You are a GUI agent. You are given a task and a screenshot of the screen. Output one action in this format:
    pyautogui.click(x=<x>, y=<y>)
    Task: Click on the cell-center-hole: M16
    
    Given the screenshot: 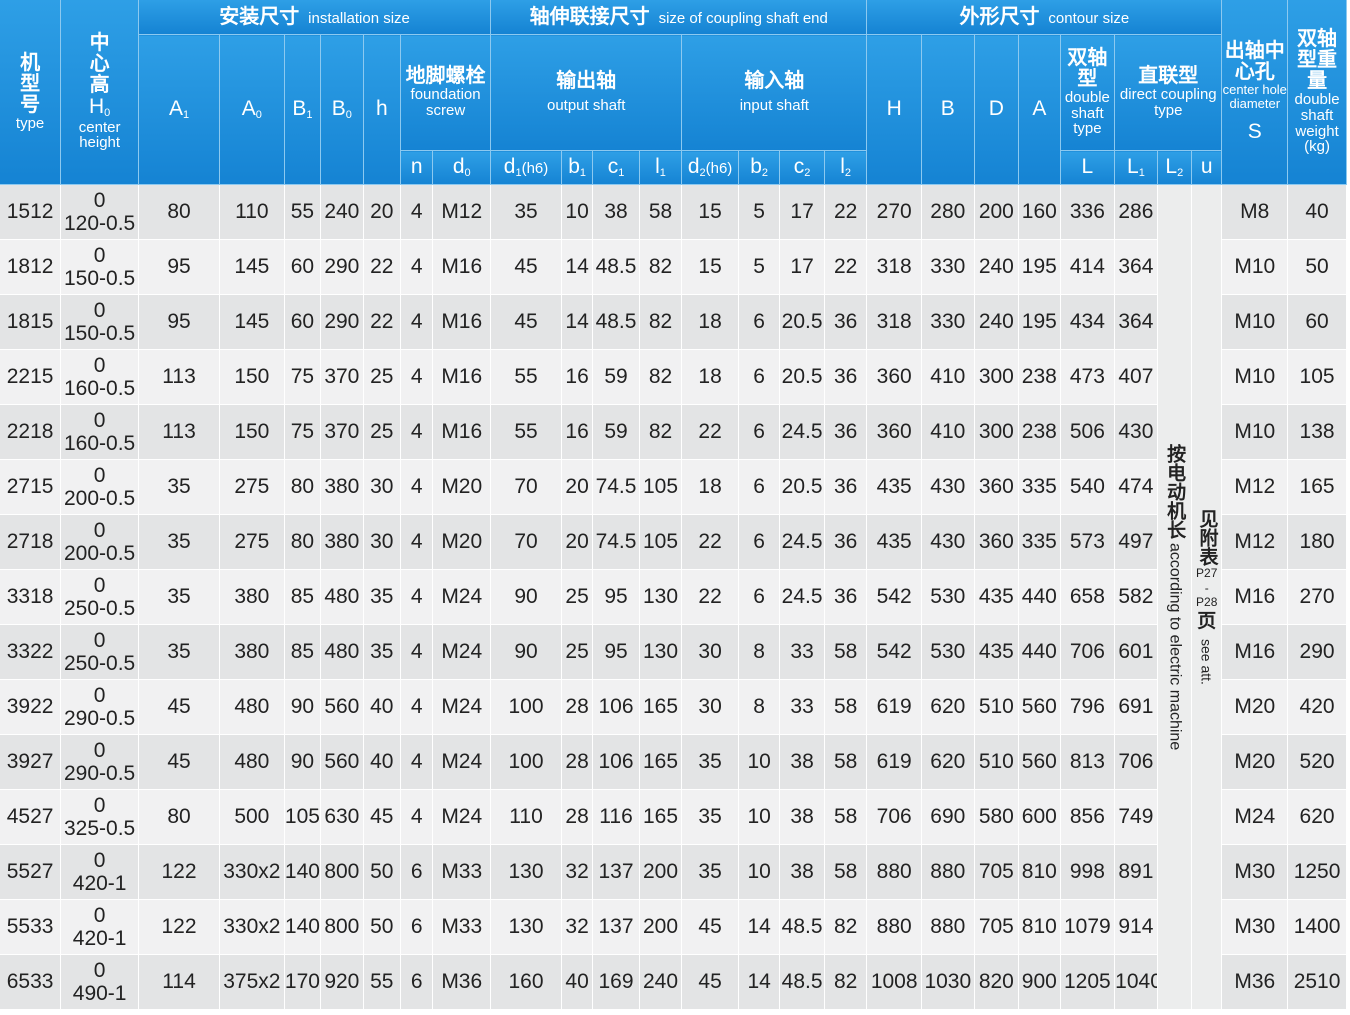 What is the action you would take?
    pyautogui.click(x=1255, y=597)
    